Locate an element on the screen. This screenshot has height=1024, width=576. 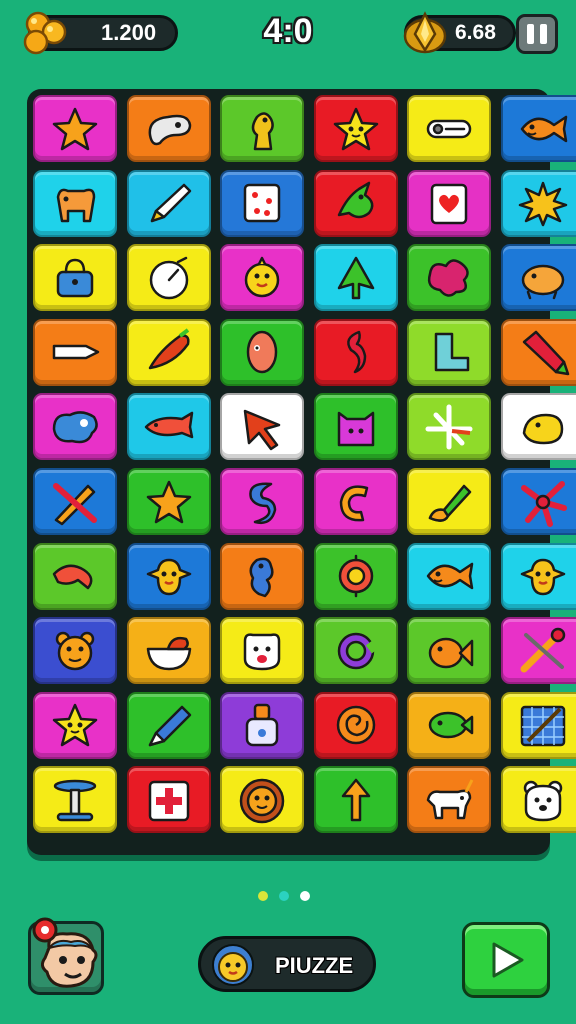
tile-heart-card is located at coordinates (449, 203).